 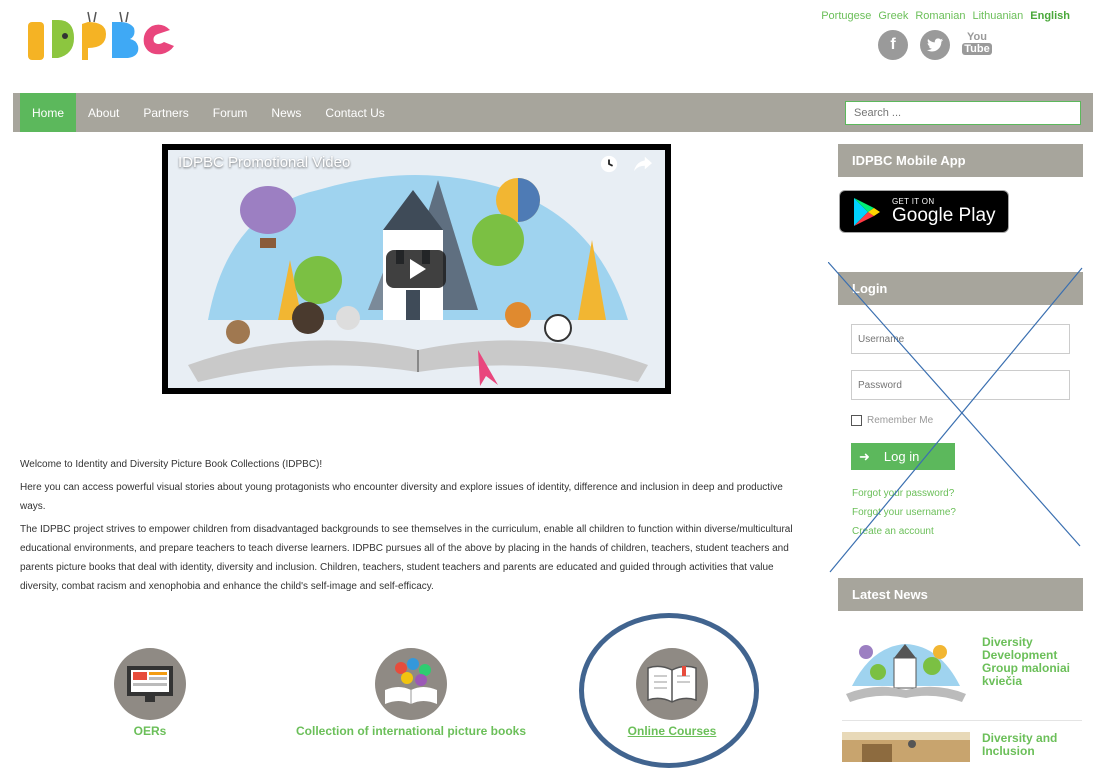 What do you see at coordinates (230, 112) in the screenshot?
I see `nav-forum: Forum` at bounding box center [230, 112].